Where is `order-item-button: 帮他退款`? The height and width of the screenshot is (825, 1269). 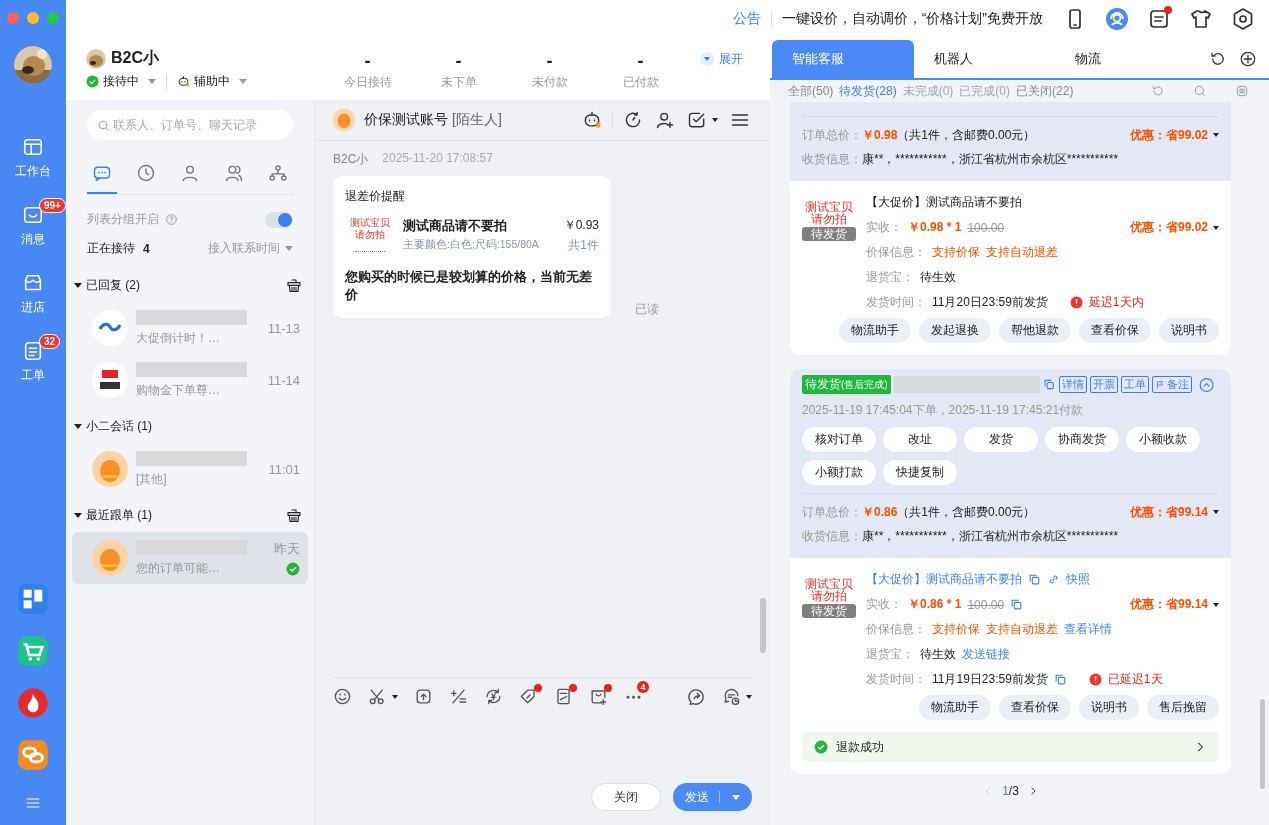 order-item-button: 帮他退款 is located at coordinates (1035, 330).